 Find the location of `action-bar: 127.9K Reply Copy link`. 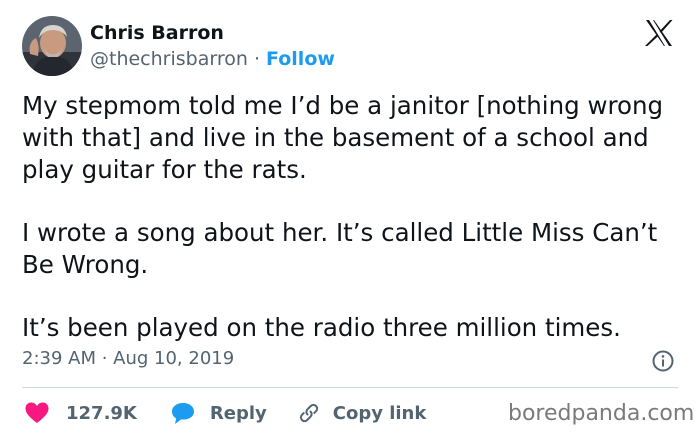

action-bar: 127.9K Reply Copy link is located at coordinates (224, 413).